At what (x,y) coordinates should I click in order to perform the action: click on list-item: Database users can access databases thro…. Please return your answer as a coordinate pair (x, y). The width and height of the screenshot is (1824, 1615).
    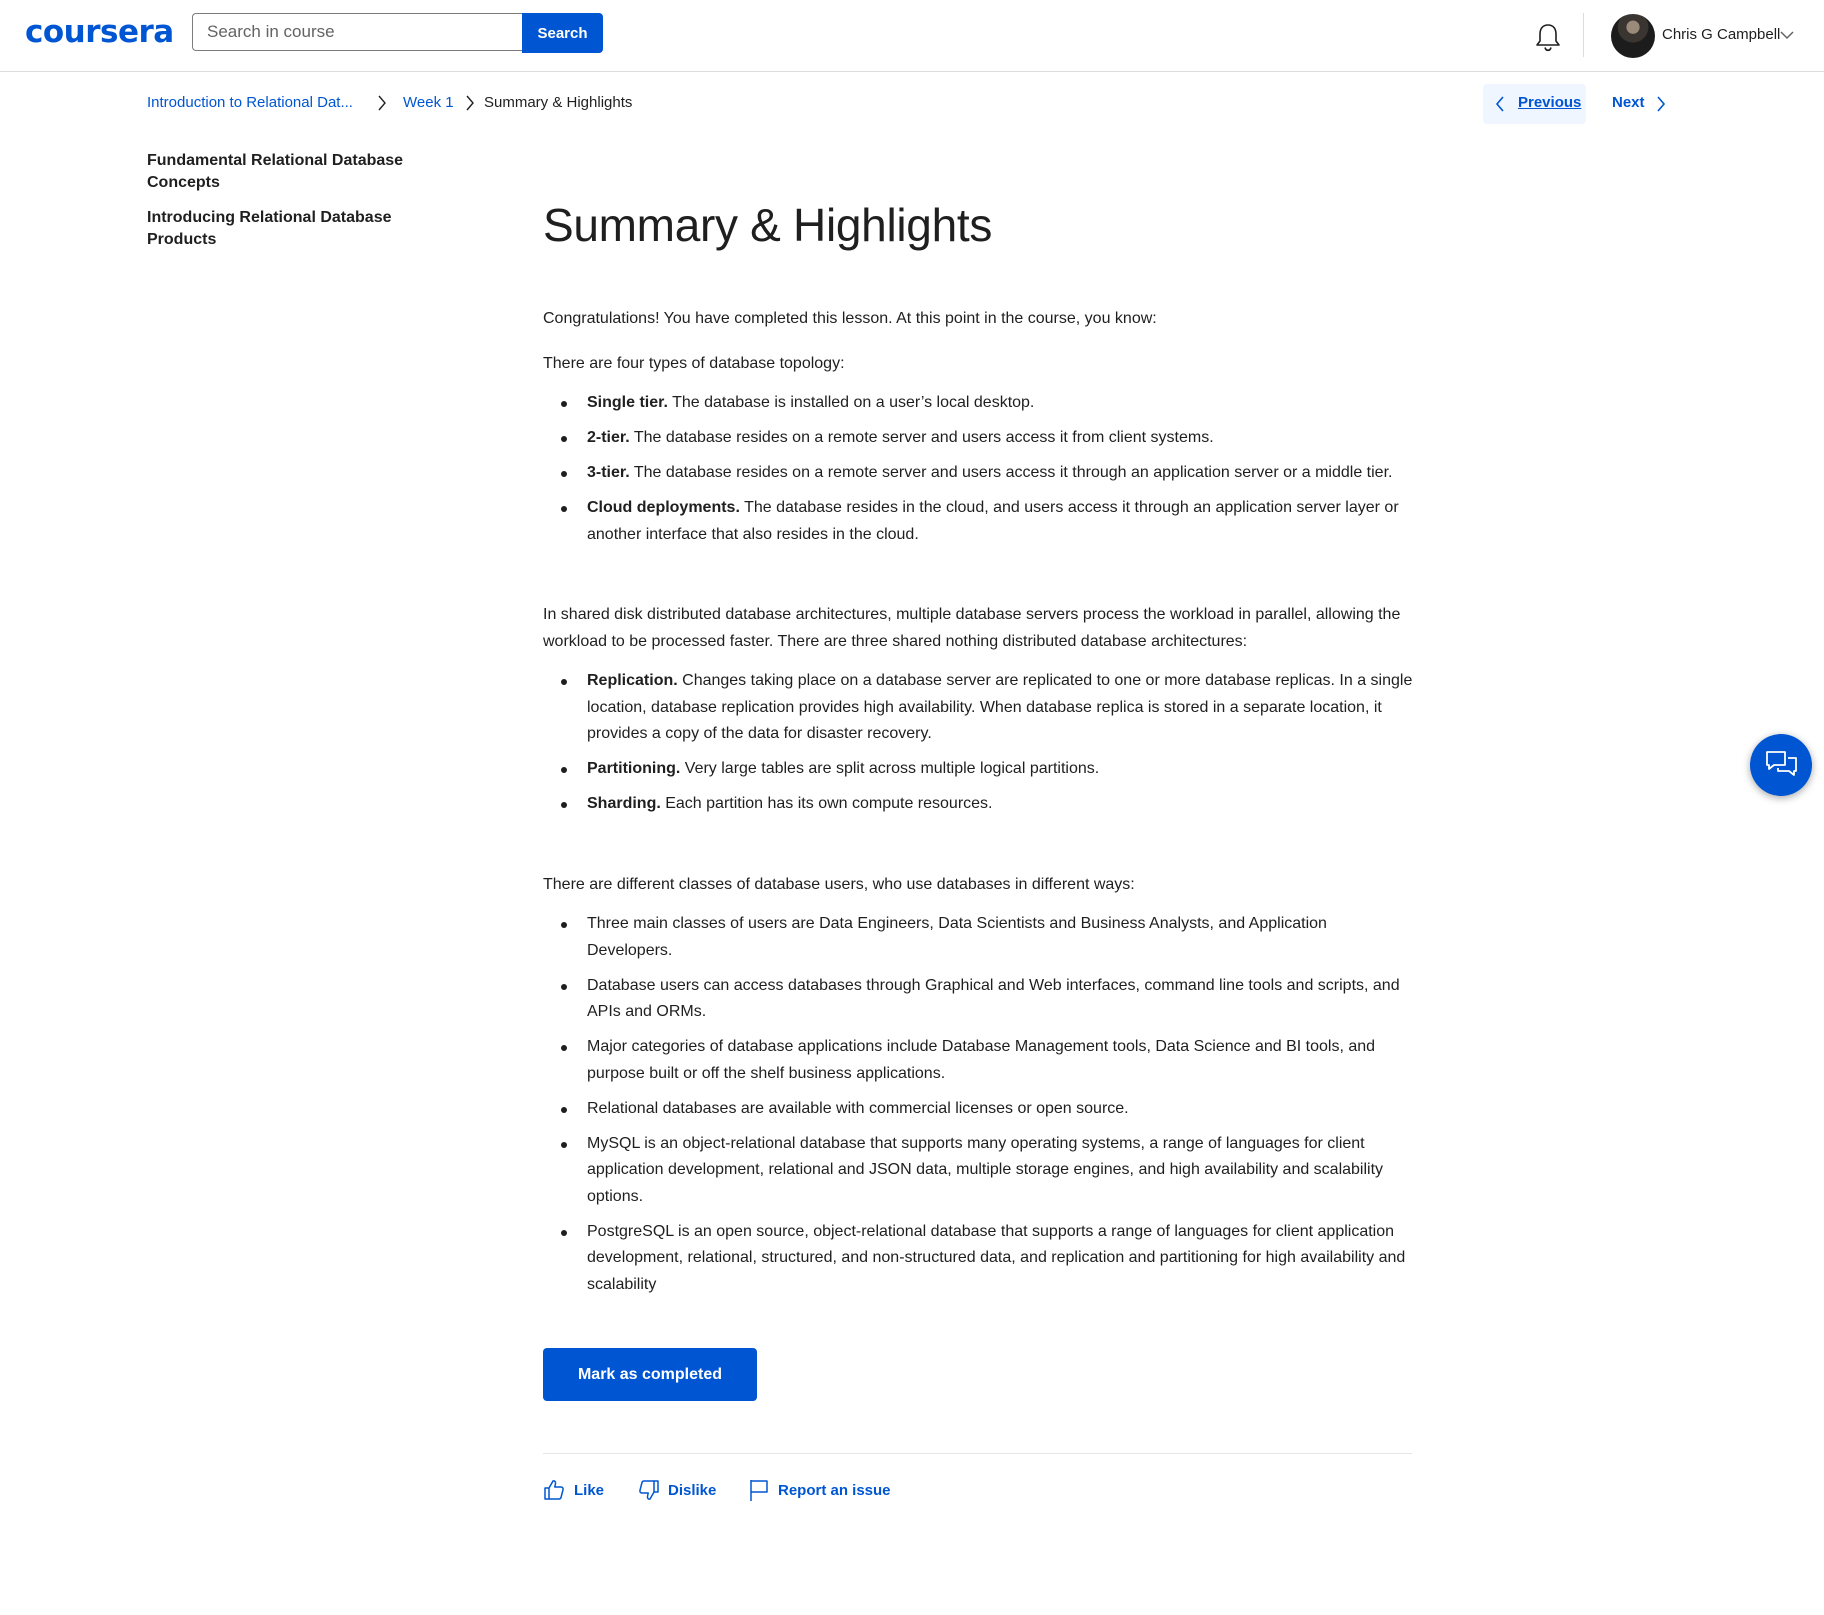
    Looking at the image, I should click on (987, 999).